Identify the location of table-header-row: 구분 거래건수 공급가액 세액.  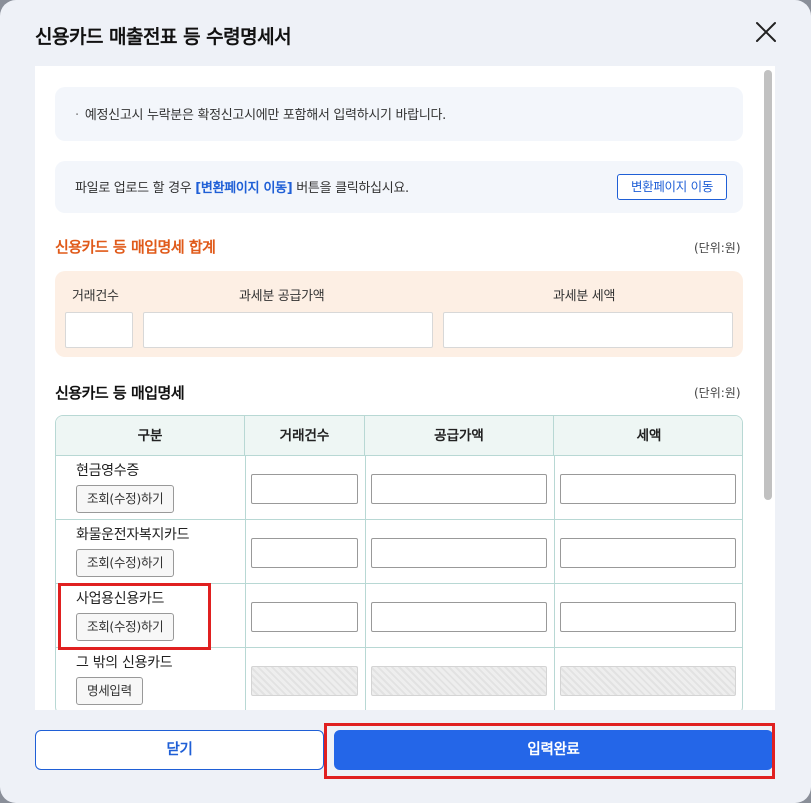
(399, 436).